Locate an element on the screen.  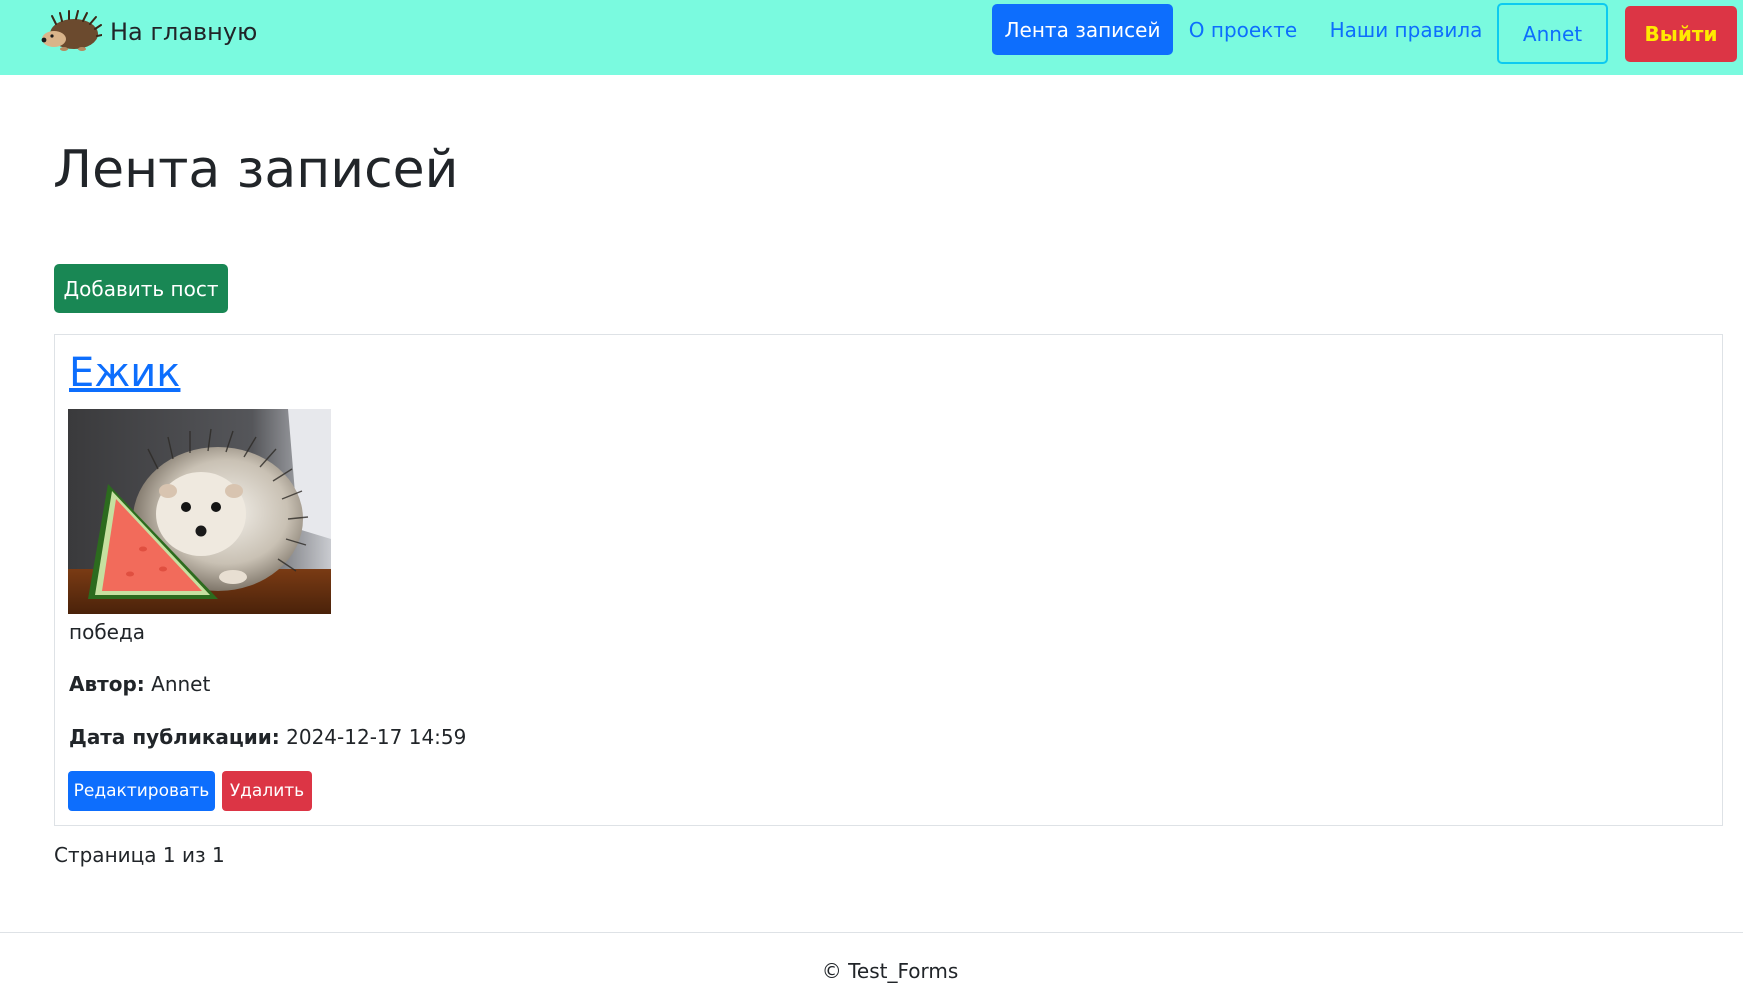
brand-text: На главную is located at coordinates (184, 32).